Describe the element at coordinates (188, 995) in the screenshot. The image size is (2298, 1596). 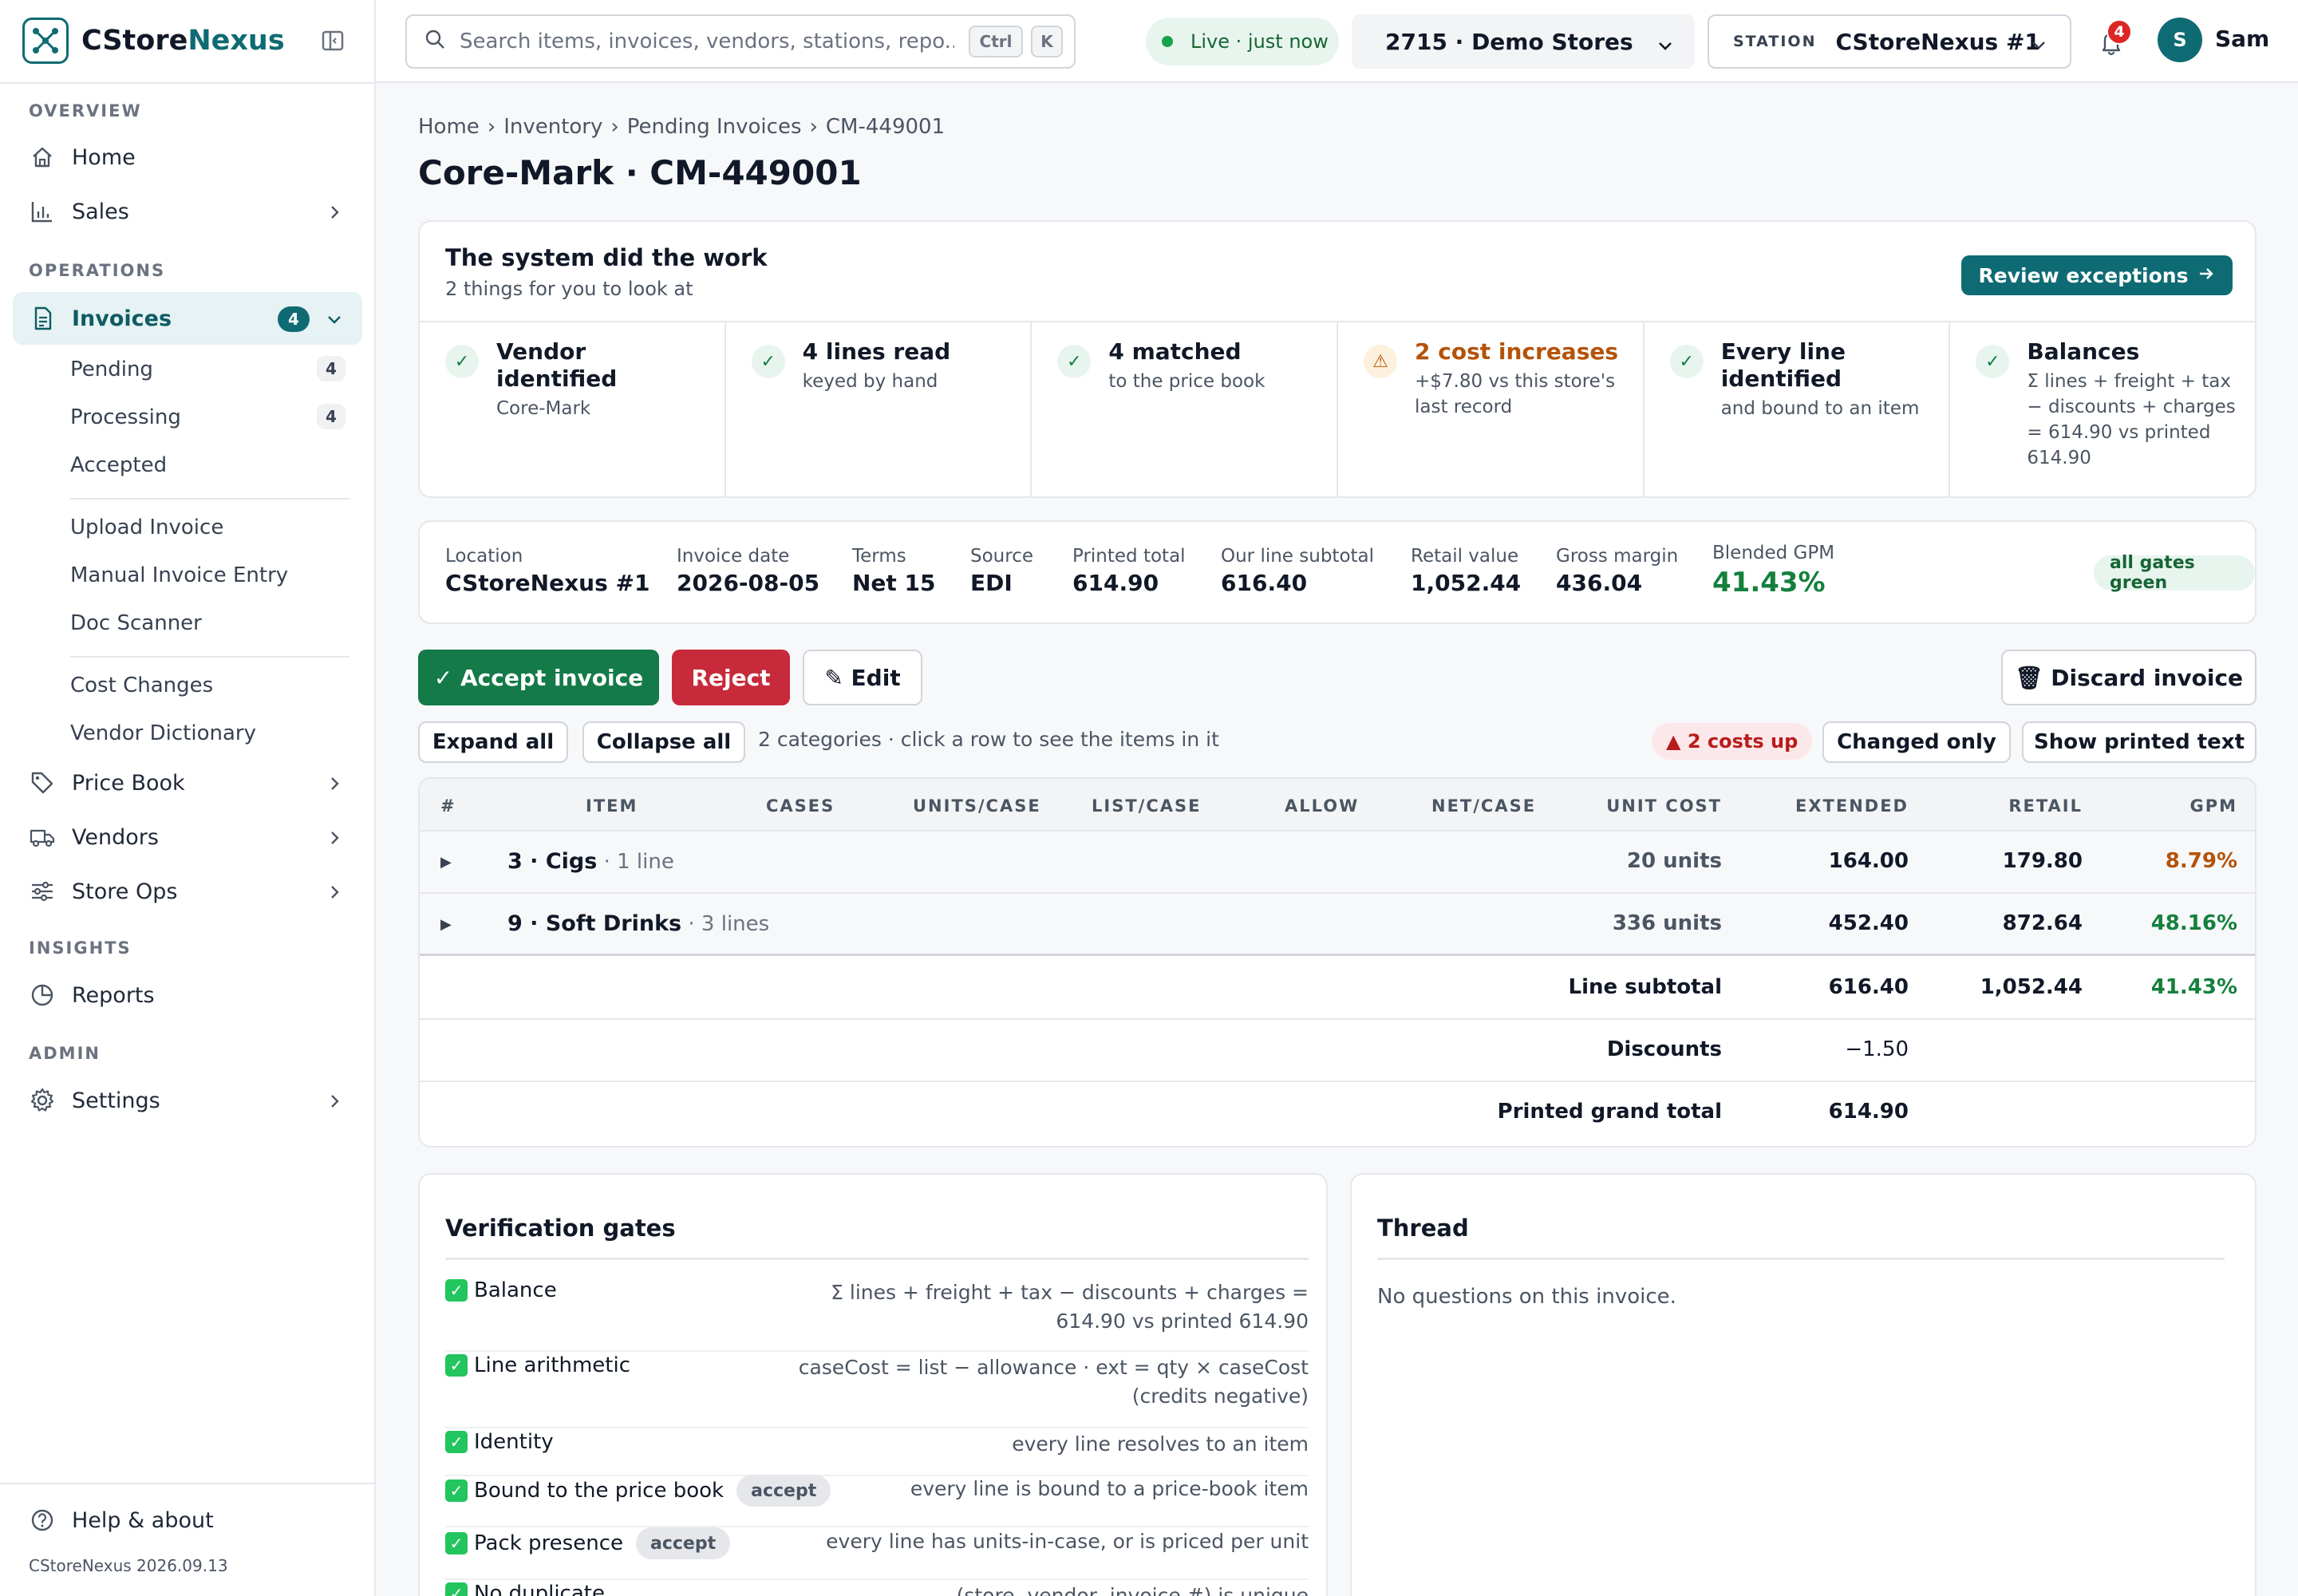
I see `sidebar-item-reports: Reports` at that location.